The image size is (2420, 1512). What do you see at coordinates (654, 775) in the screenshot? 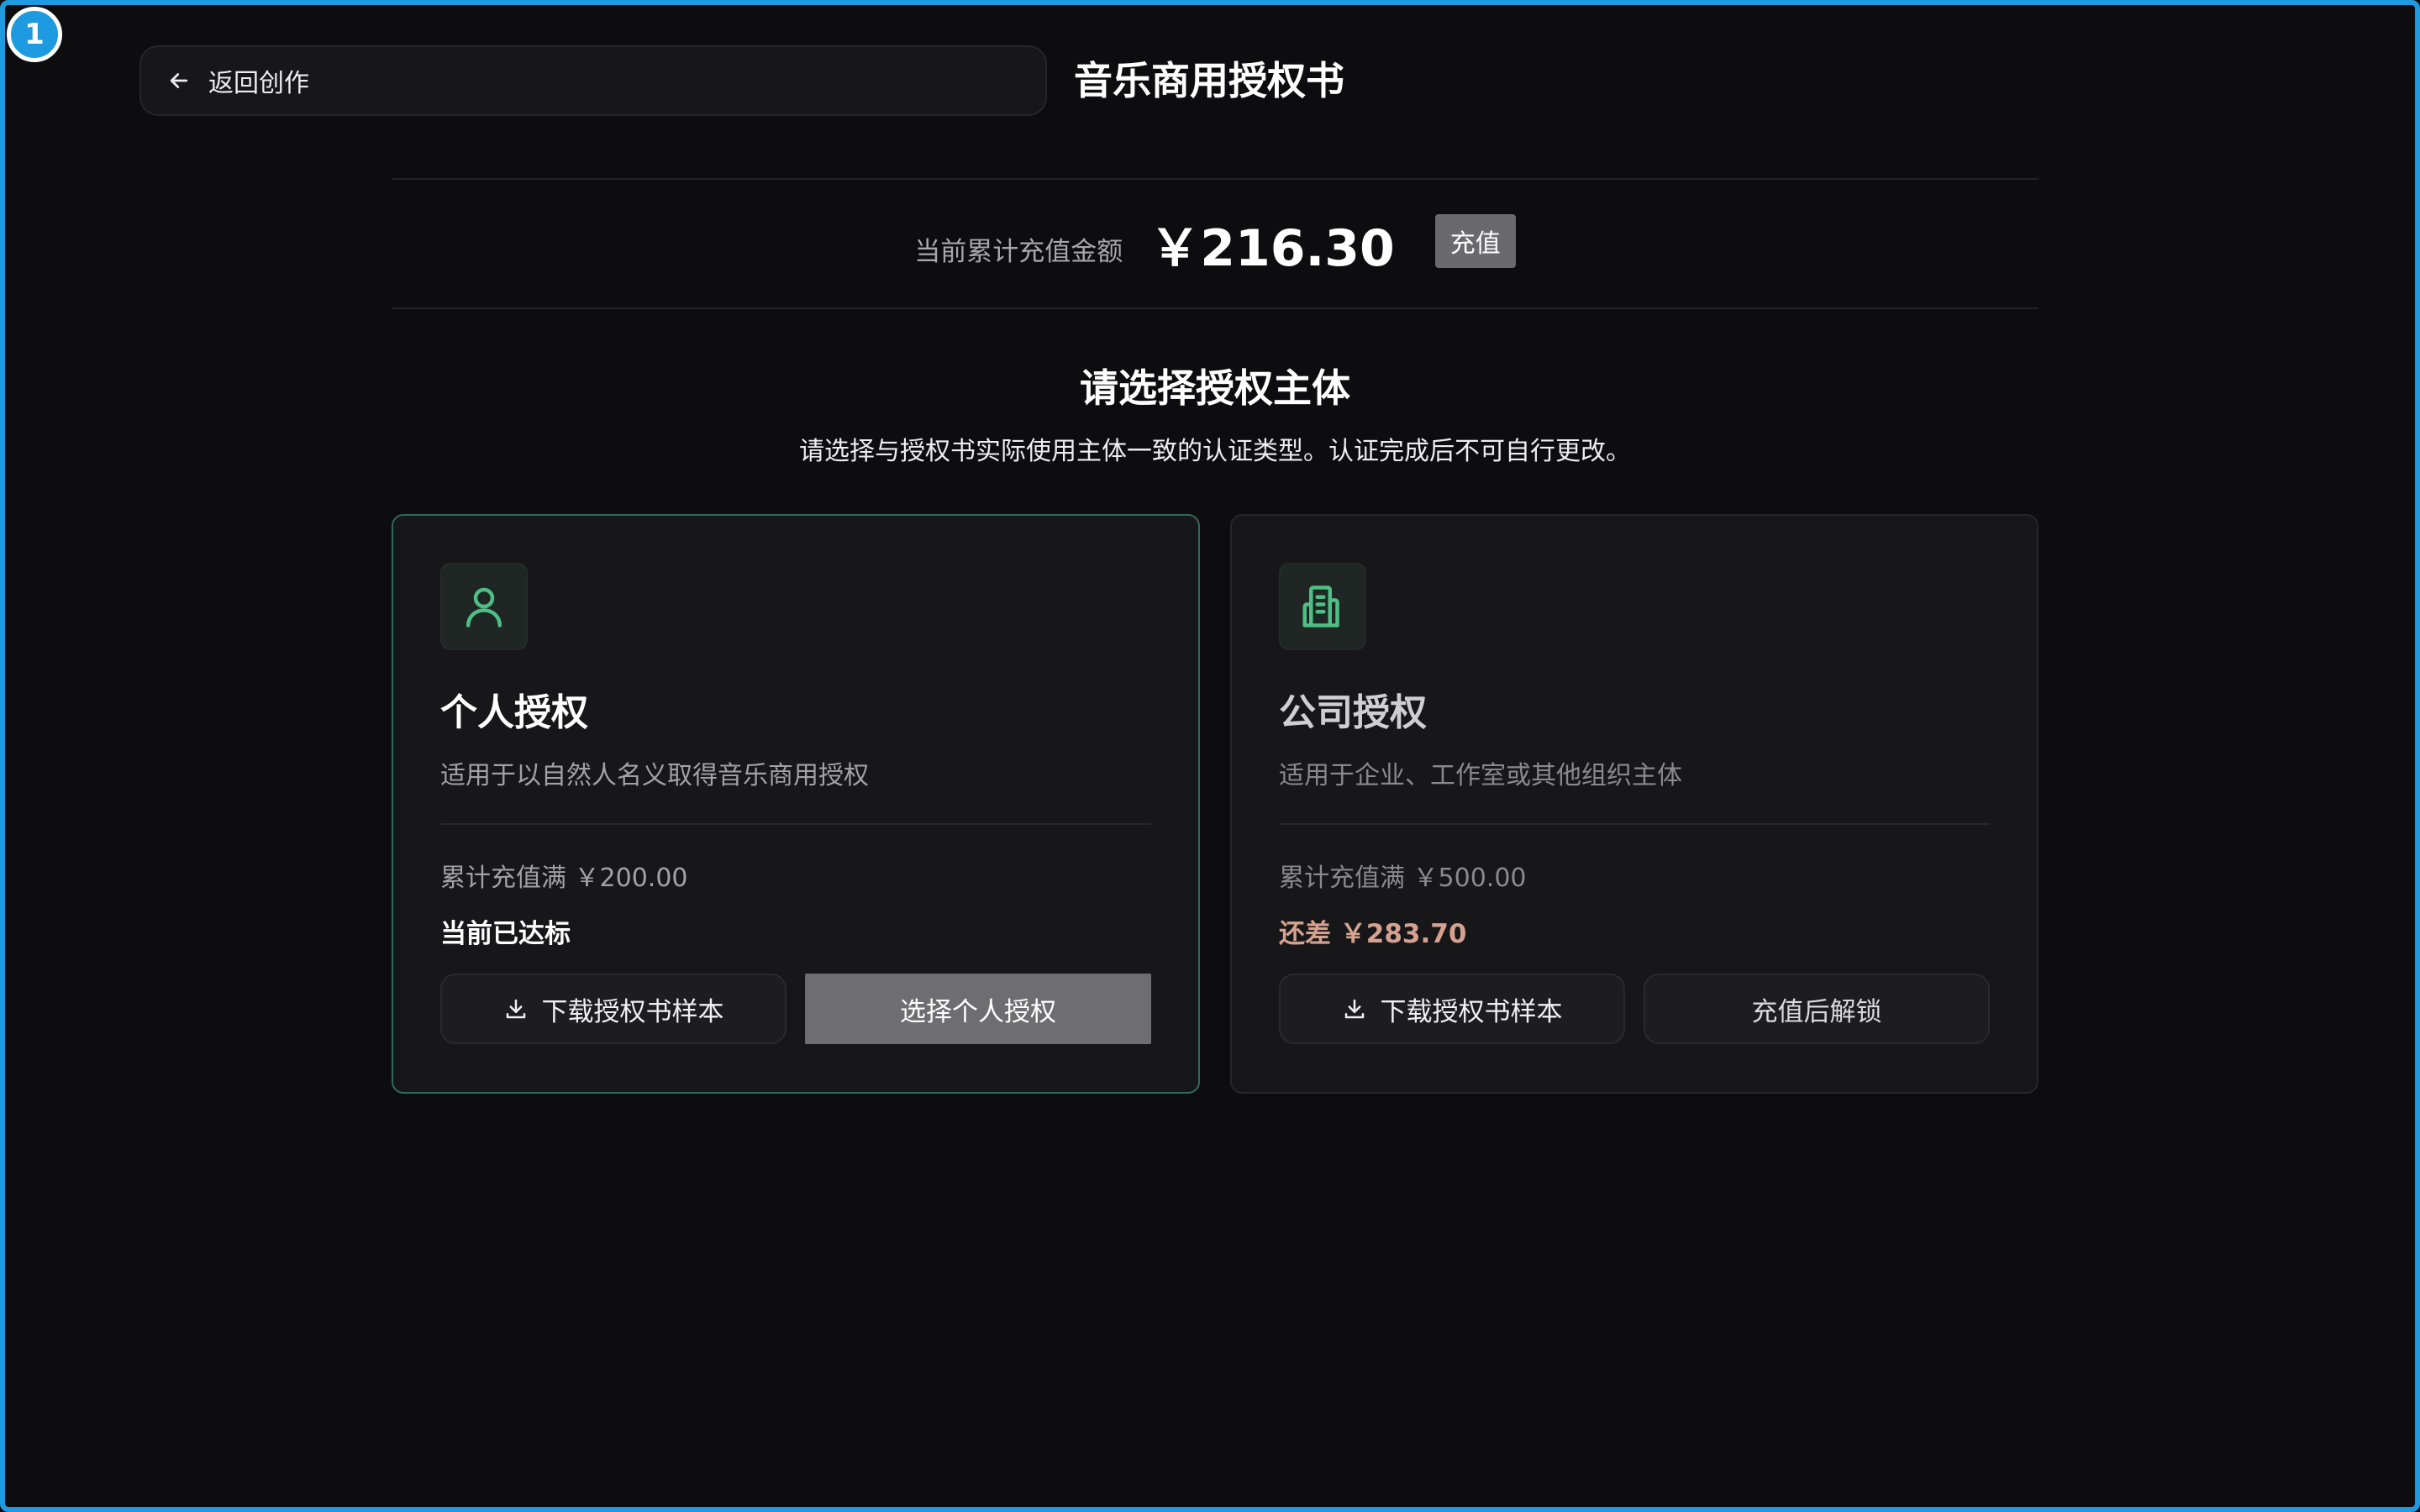
I see `card-description: 适用于以自然人名义取得音乐商用授权` at bounding box center [654, 775].